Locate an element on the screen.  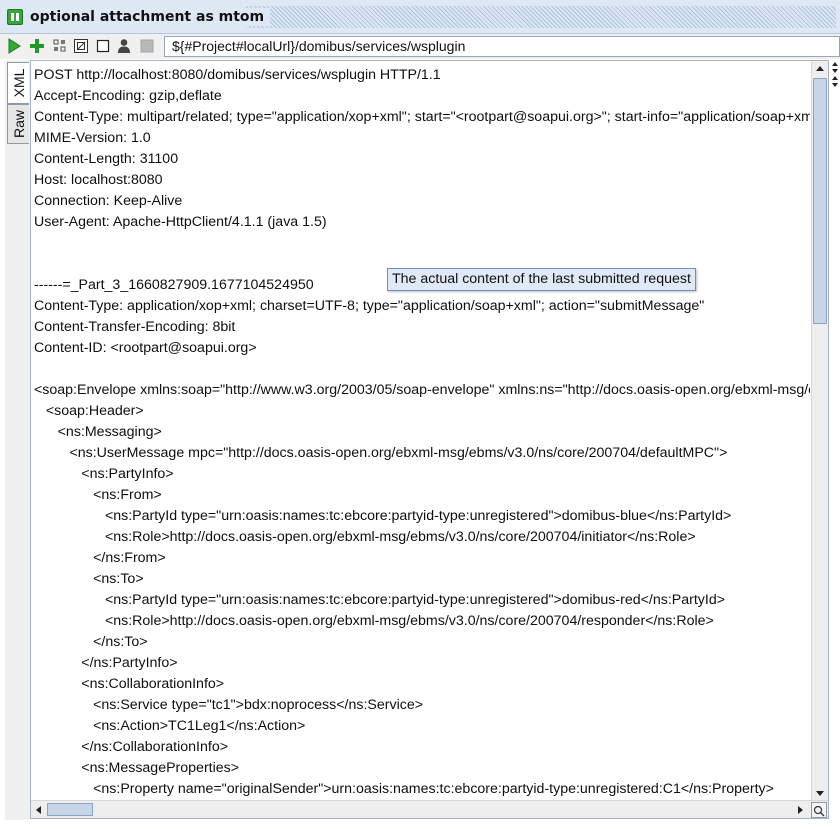
code-line: </ns:PartyInfo> is located at coordinates (106, 663).